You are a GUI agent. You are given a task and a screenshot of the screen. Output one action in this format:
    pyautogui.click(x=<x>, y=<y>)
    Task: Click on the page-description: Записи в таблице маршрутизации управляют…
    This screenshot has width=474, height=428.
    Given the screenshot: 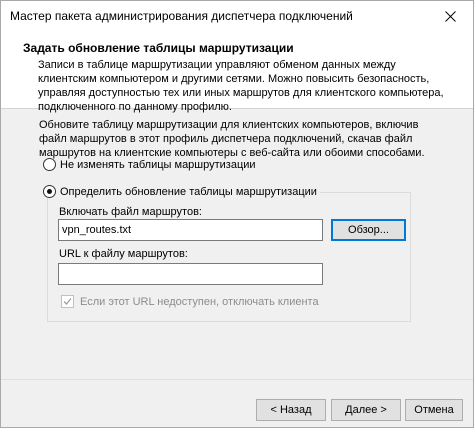 What is the action you would take?
    pyautogui.click(x=241, y=86)
    